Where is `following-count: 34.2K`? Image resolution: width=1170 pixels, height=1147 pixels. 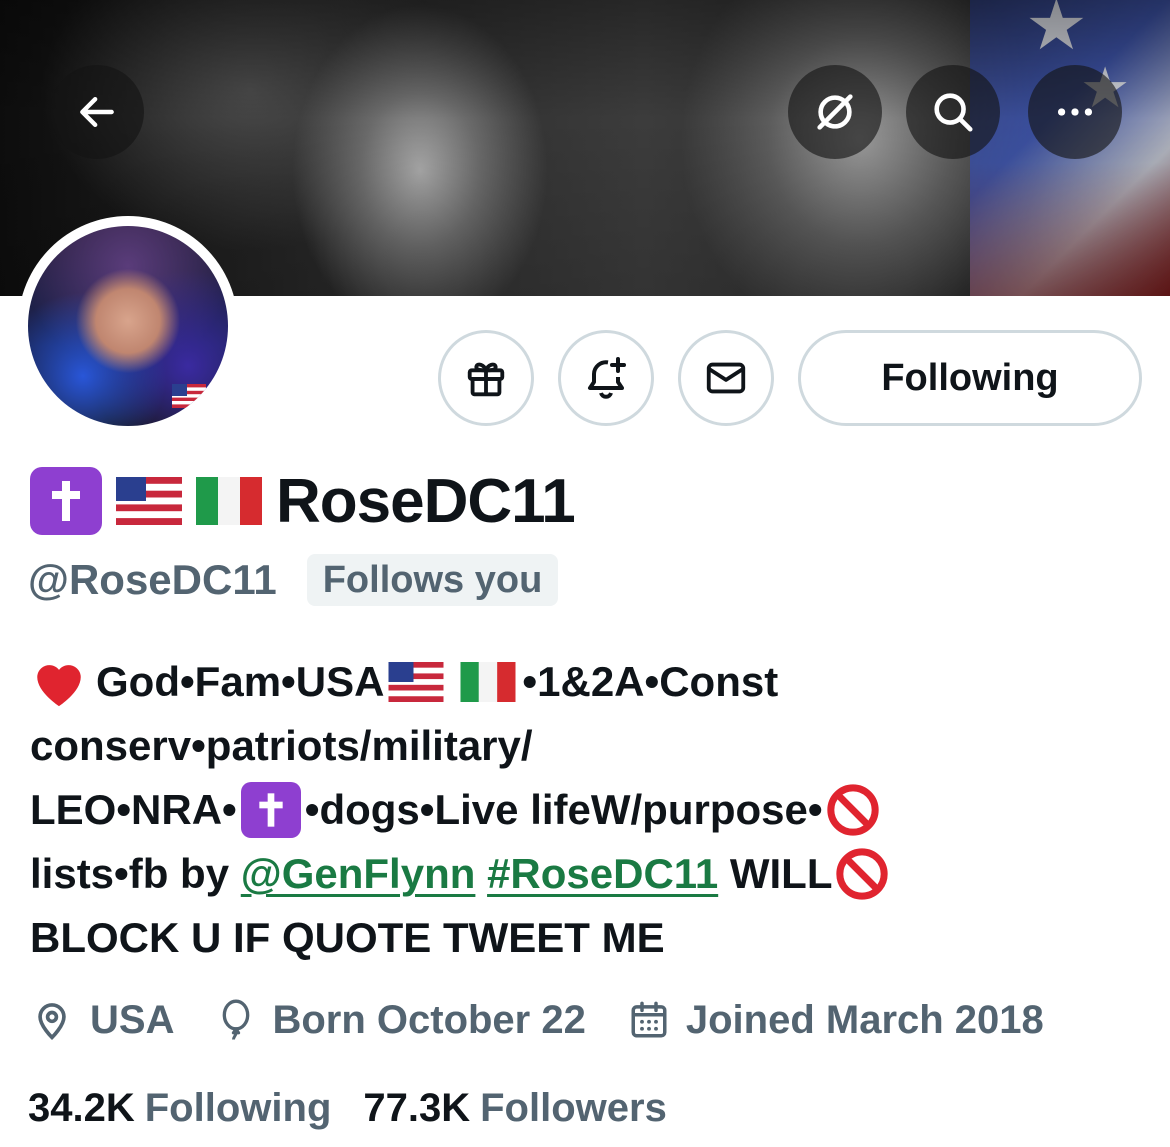
following-count: 34.2K is located at coordinates (81, 1107).